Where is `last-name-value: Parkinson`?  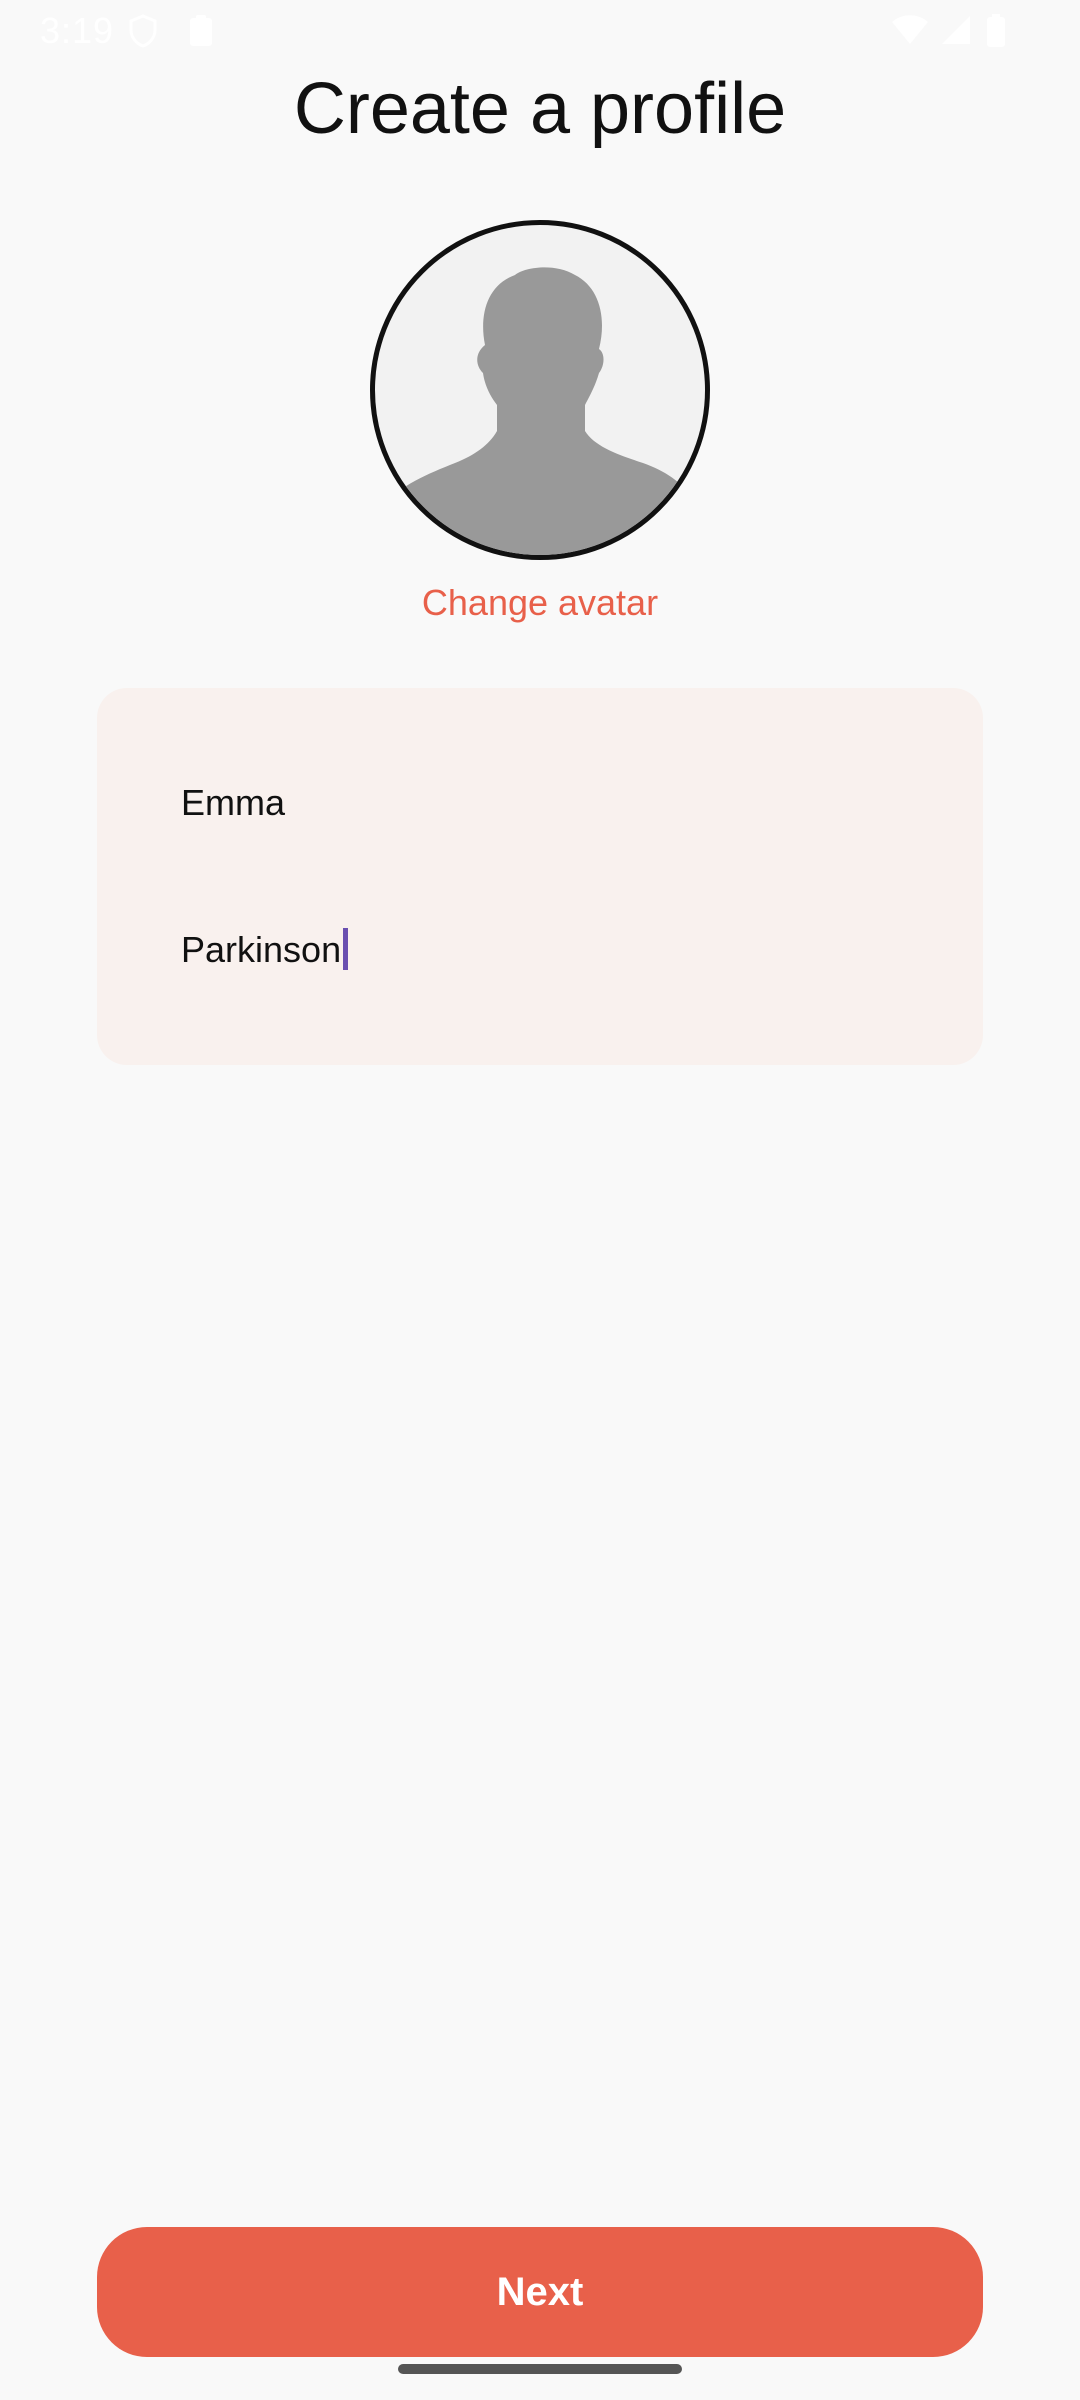 last-name-value: Parkinson is located at coordinates (261, 949).